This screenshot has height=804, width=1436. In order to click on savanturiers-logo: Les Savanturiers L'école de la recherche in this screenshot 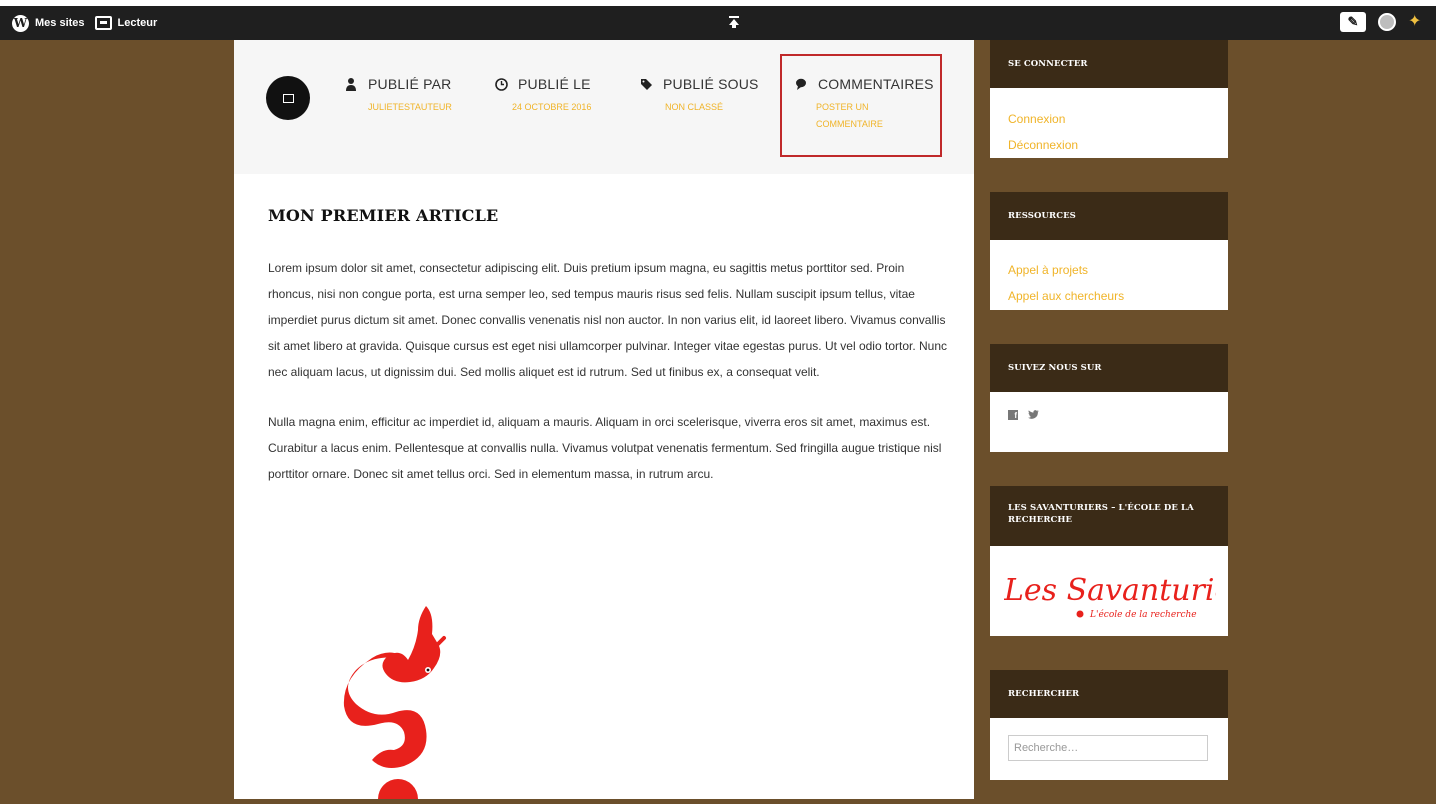, I will do `click(1126, 586)`.